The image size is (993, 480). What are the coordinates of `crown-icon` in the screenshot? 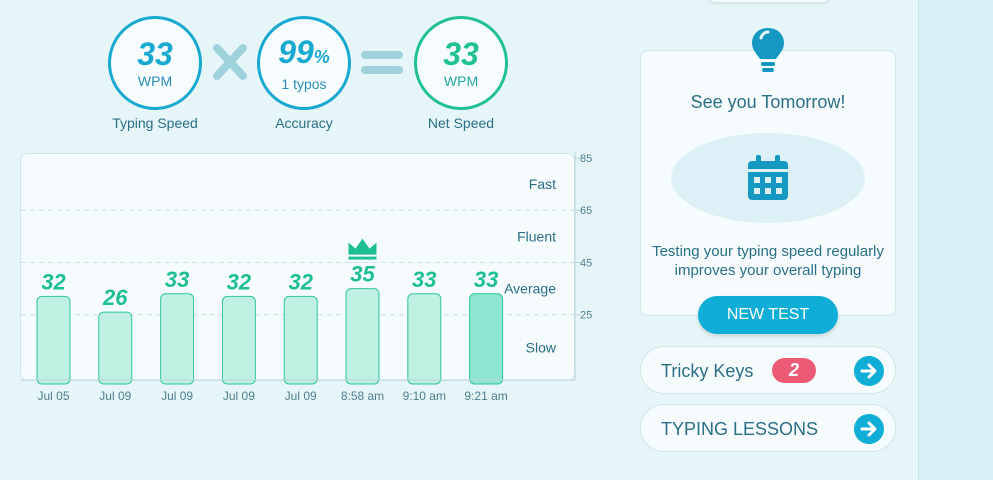 It's located at (362, 246).